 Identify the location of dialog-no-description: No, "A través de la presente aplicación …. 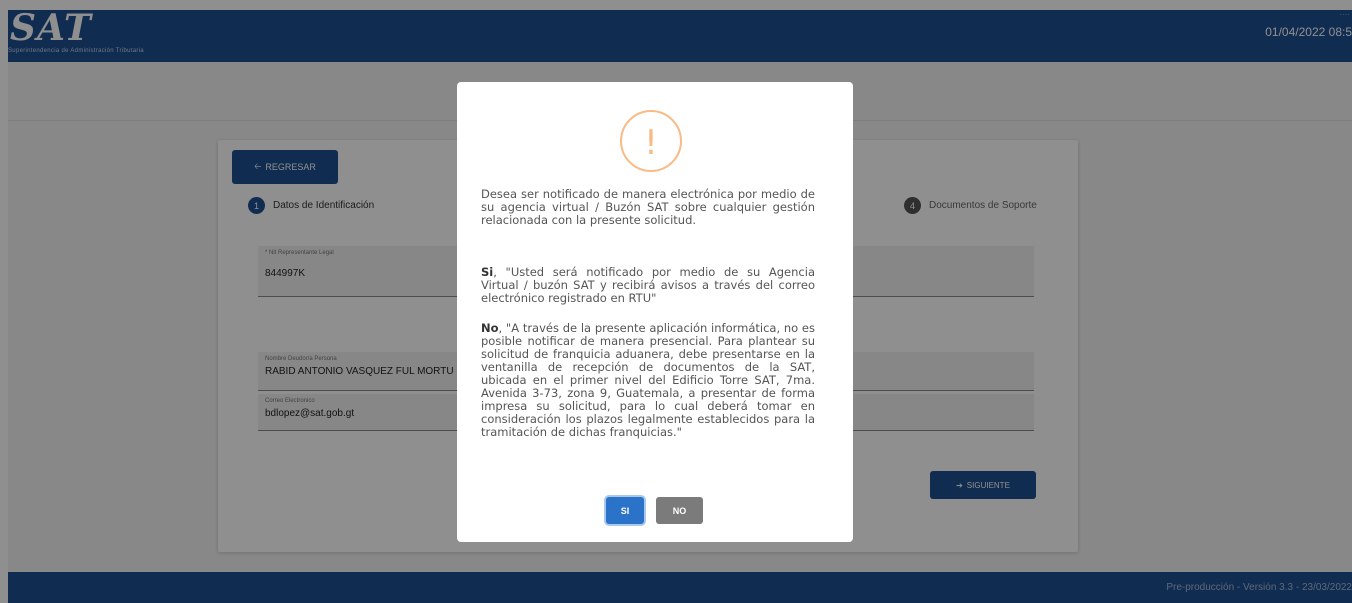
(648, 380).